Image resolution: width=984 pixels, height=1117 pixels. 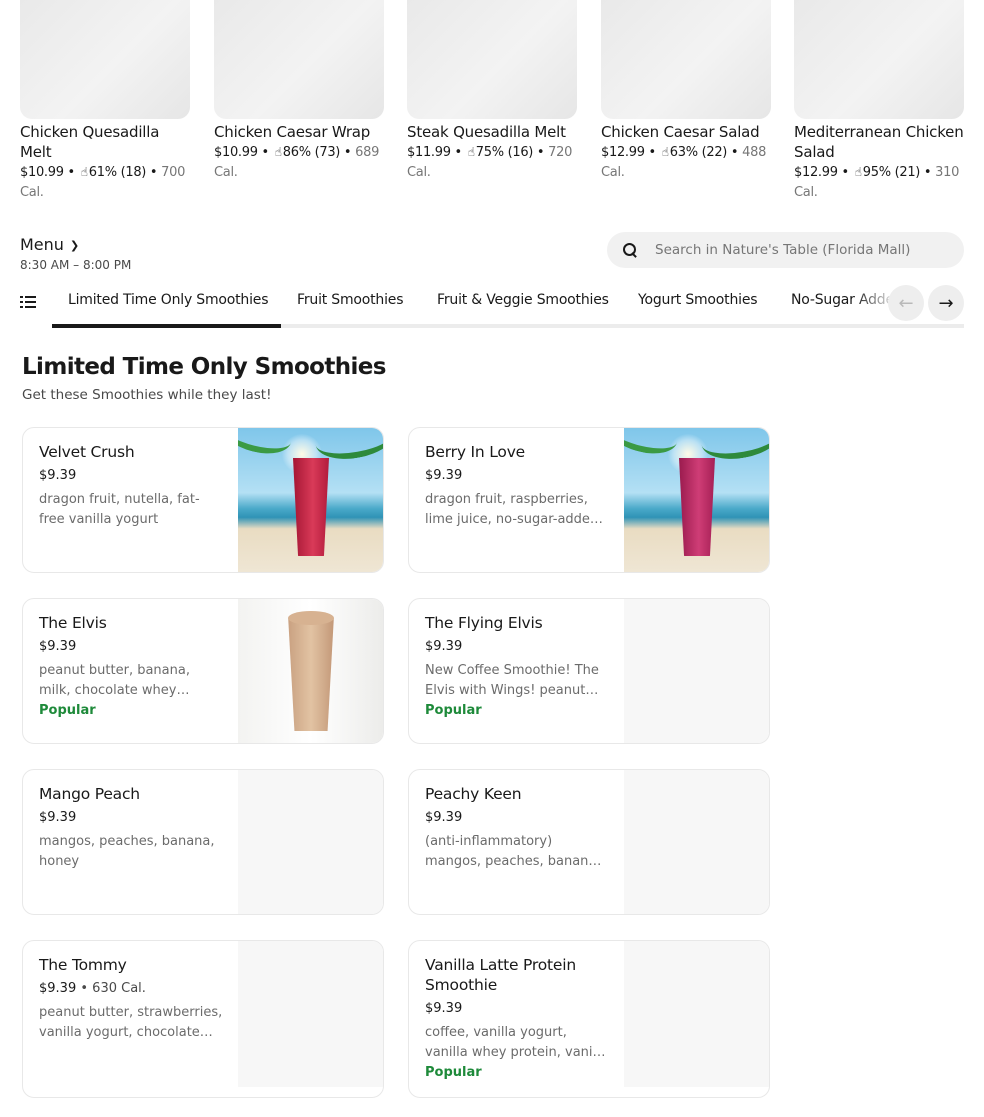 I want to click on active-tab-indicator, so click(x=166, y=326).